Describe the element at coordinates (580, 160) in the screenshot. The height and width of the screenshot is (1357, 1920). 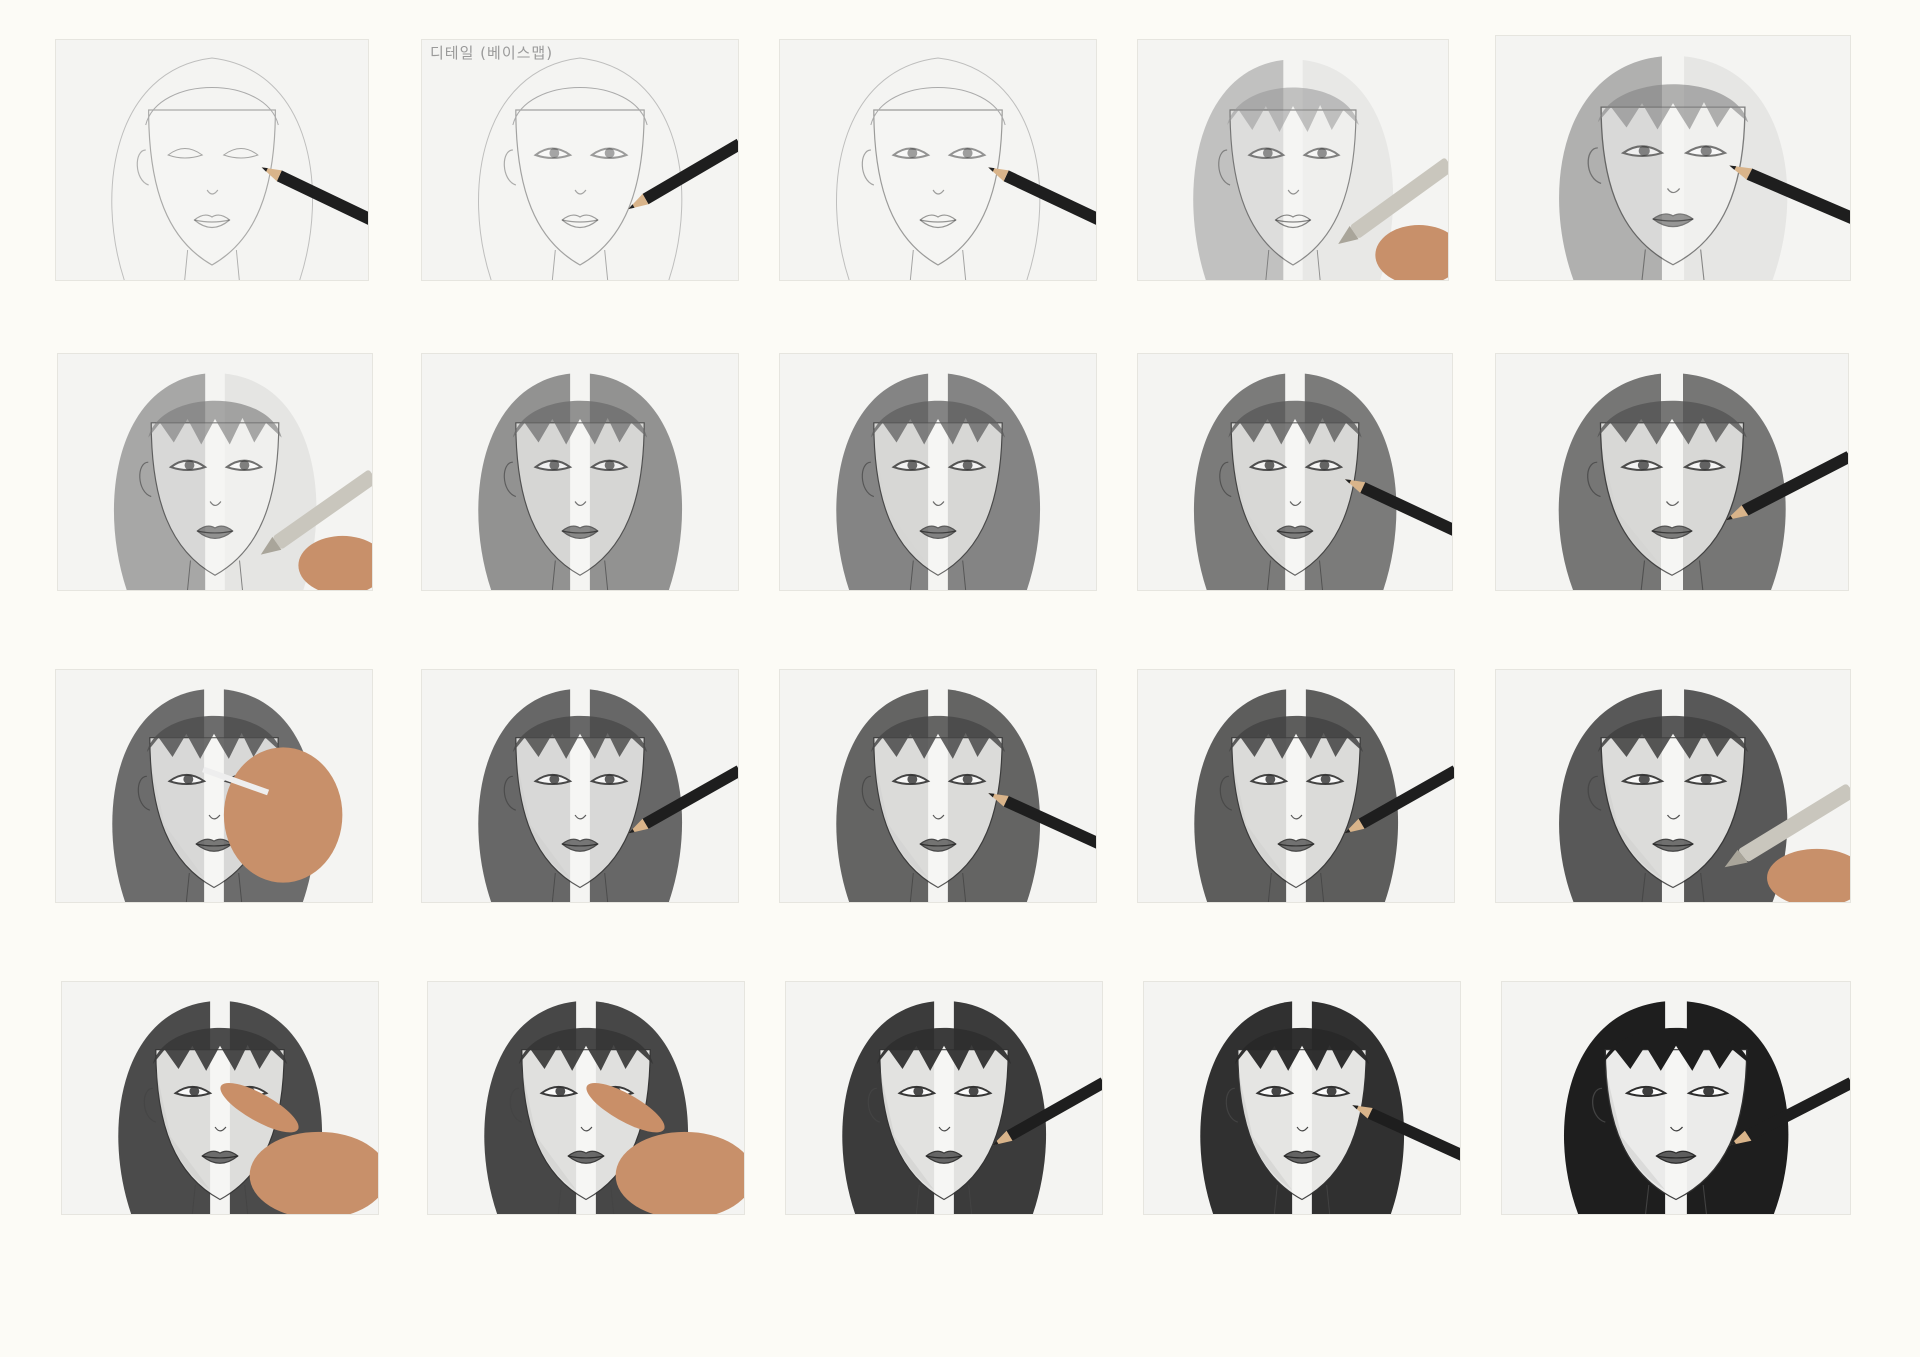
I see `drawing-step-frame-2: 디테일 (베이스맵)` at that location.